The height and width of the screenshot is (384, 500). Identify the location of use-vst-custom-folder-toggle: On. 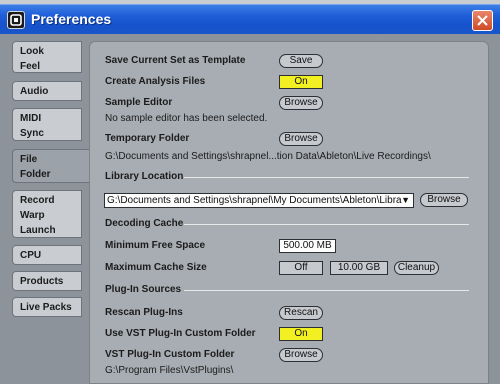
(301, 334).